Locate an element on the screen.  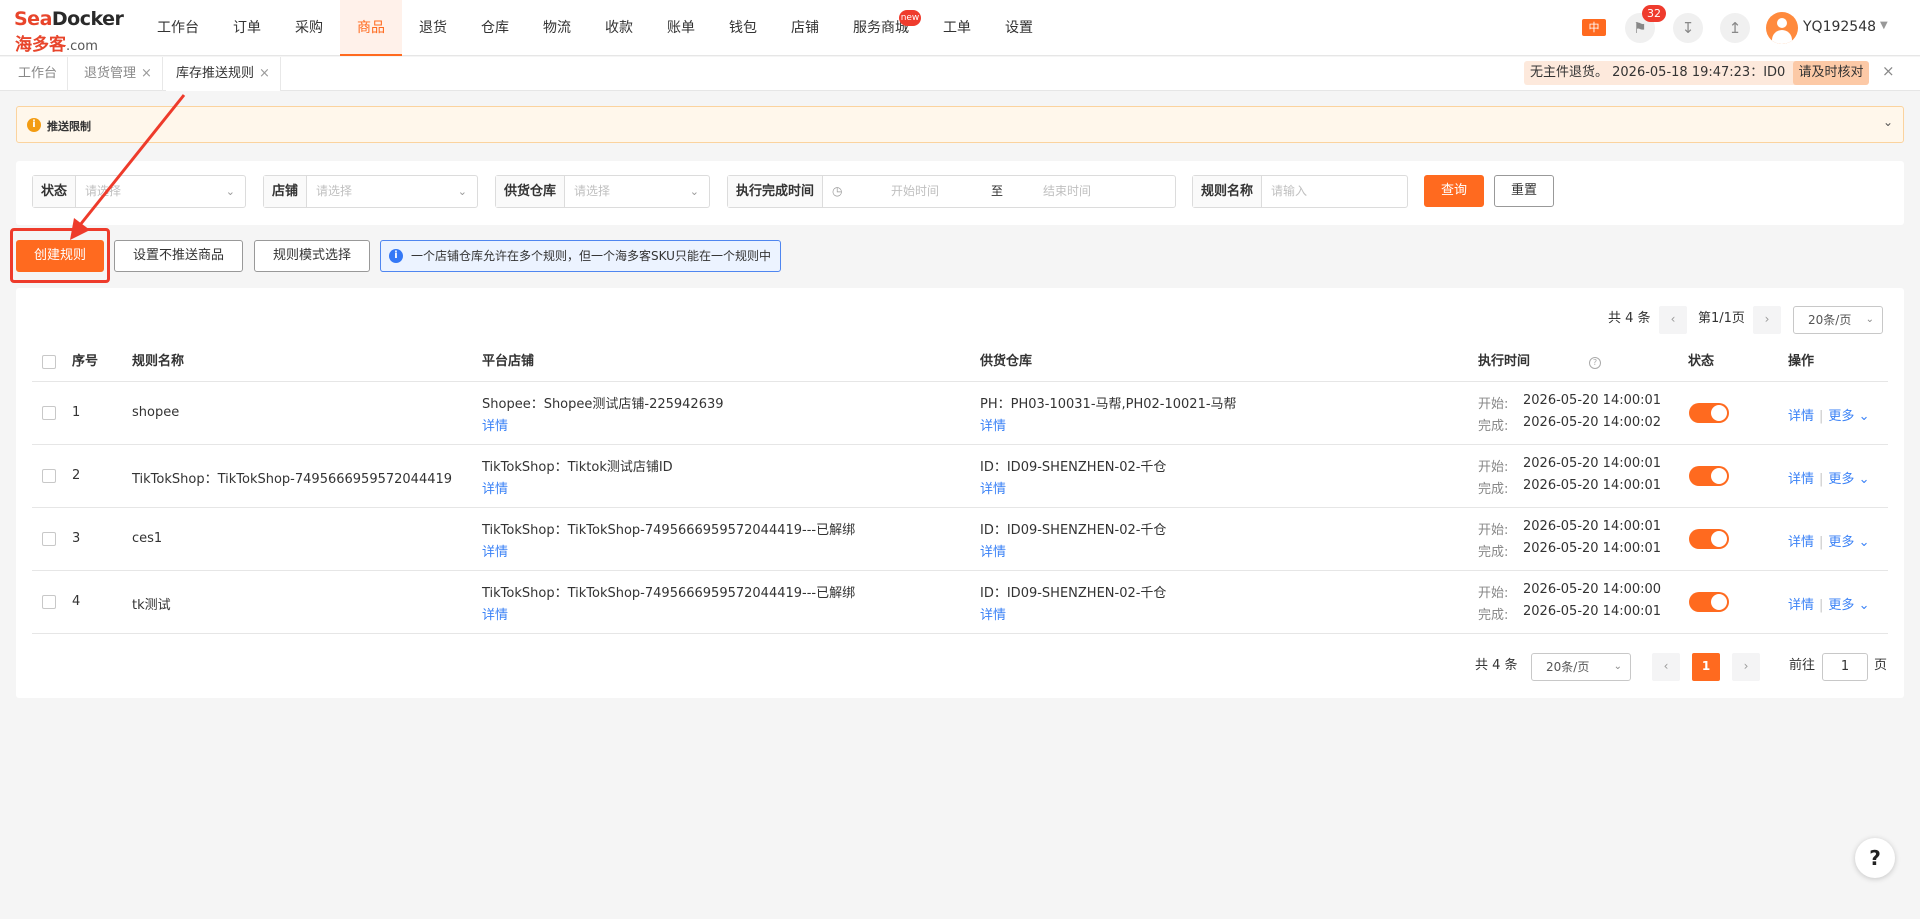
help-button: ? is located at coordinates (1875, 858).